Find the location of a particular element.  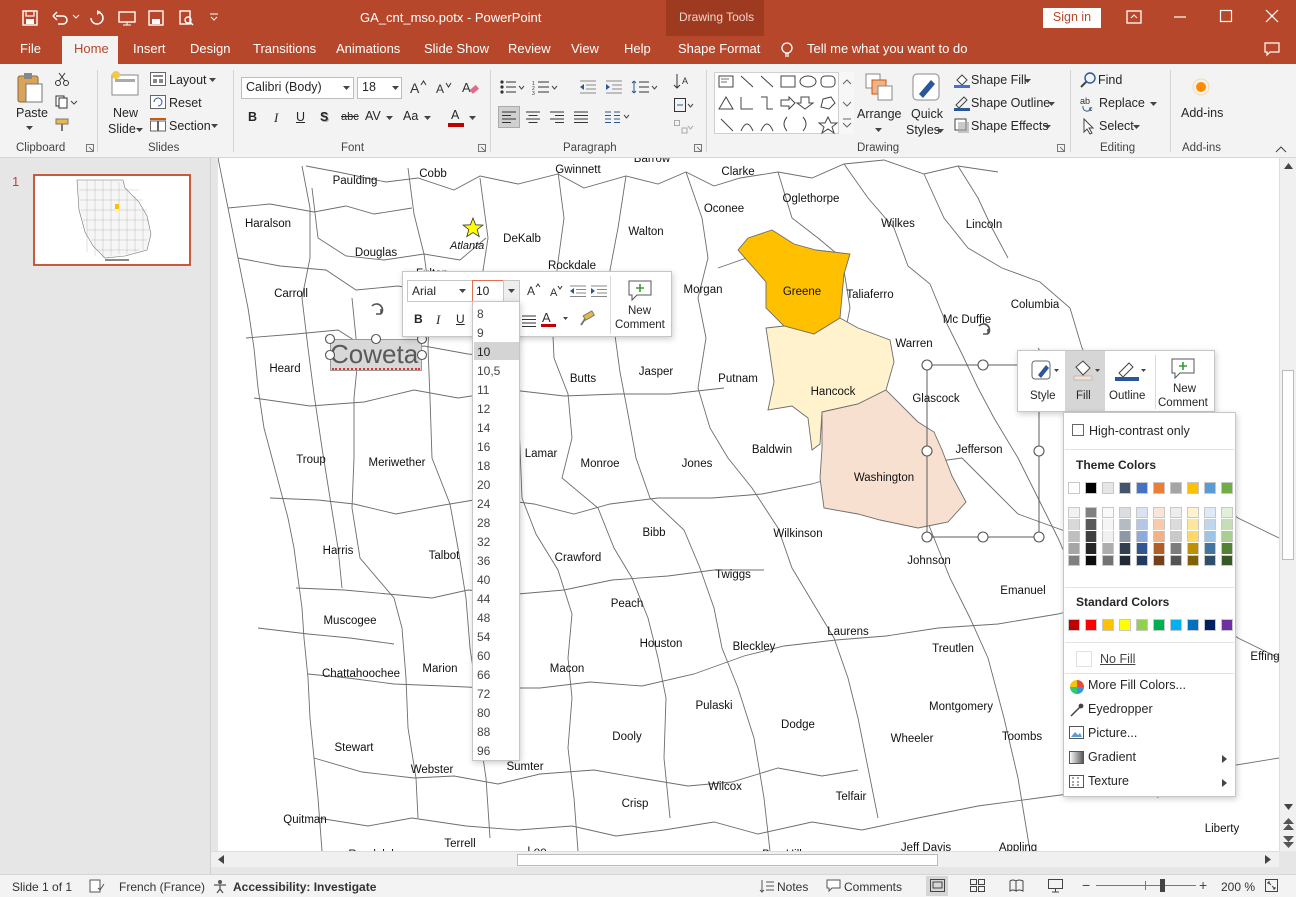

print-preview-icon is located at coordinates (186, 18).